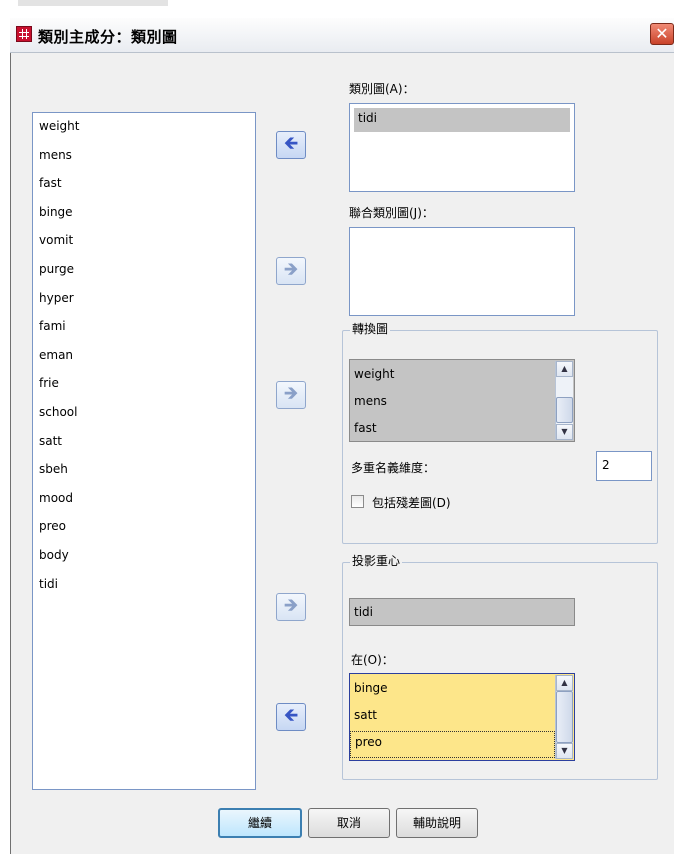  I want to click on category-plots-list: tidi, so click(462, 147).